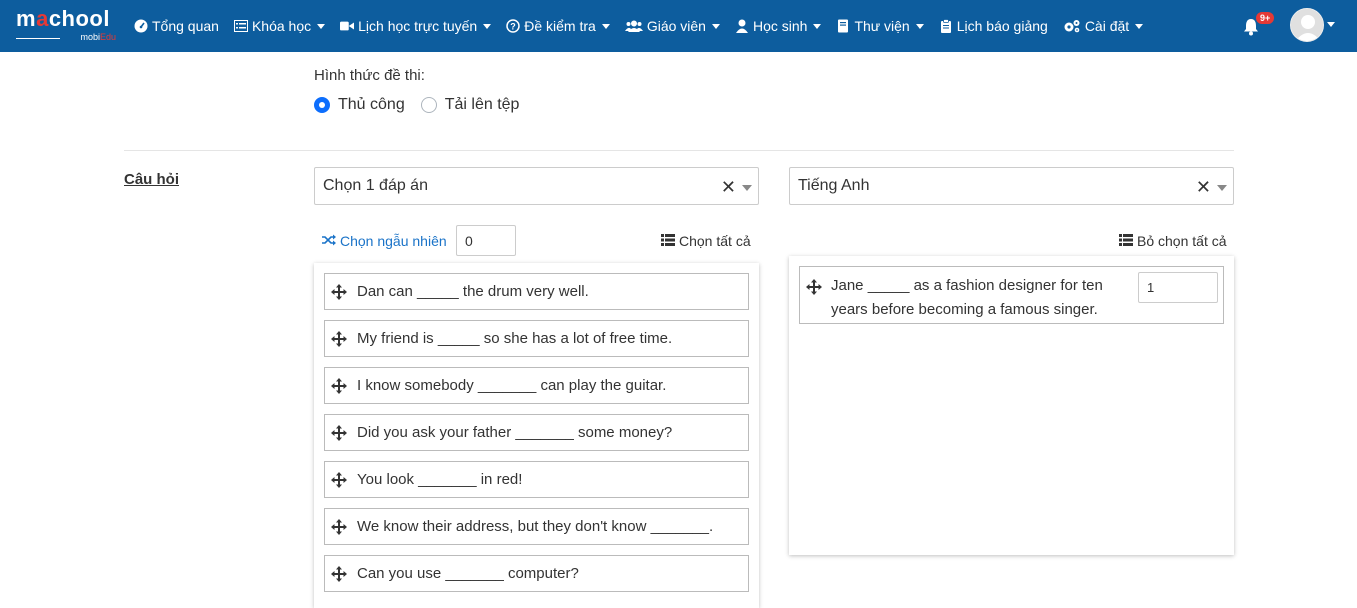 The height and width of the screenshot is (608, 1357). I want to click on question-item: Dan can _____ the drum very well., so click(536, 291).